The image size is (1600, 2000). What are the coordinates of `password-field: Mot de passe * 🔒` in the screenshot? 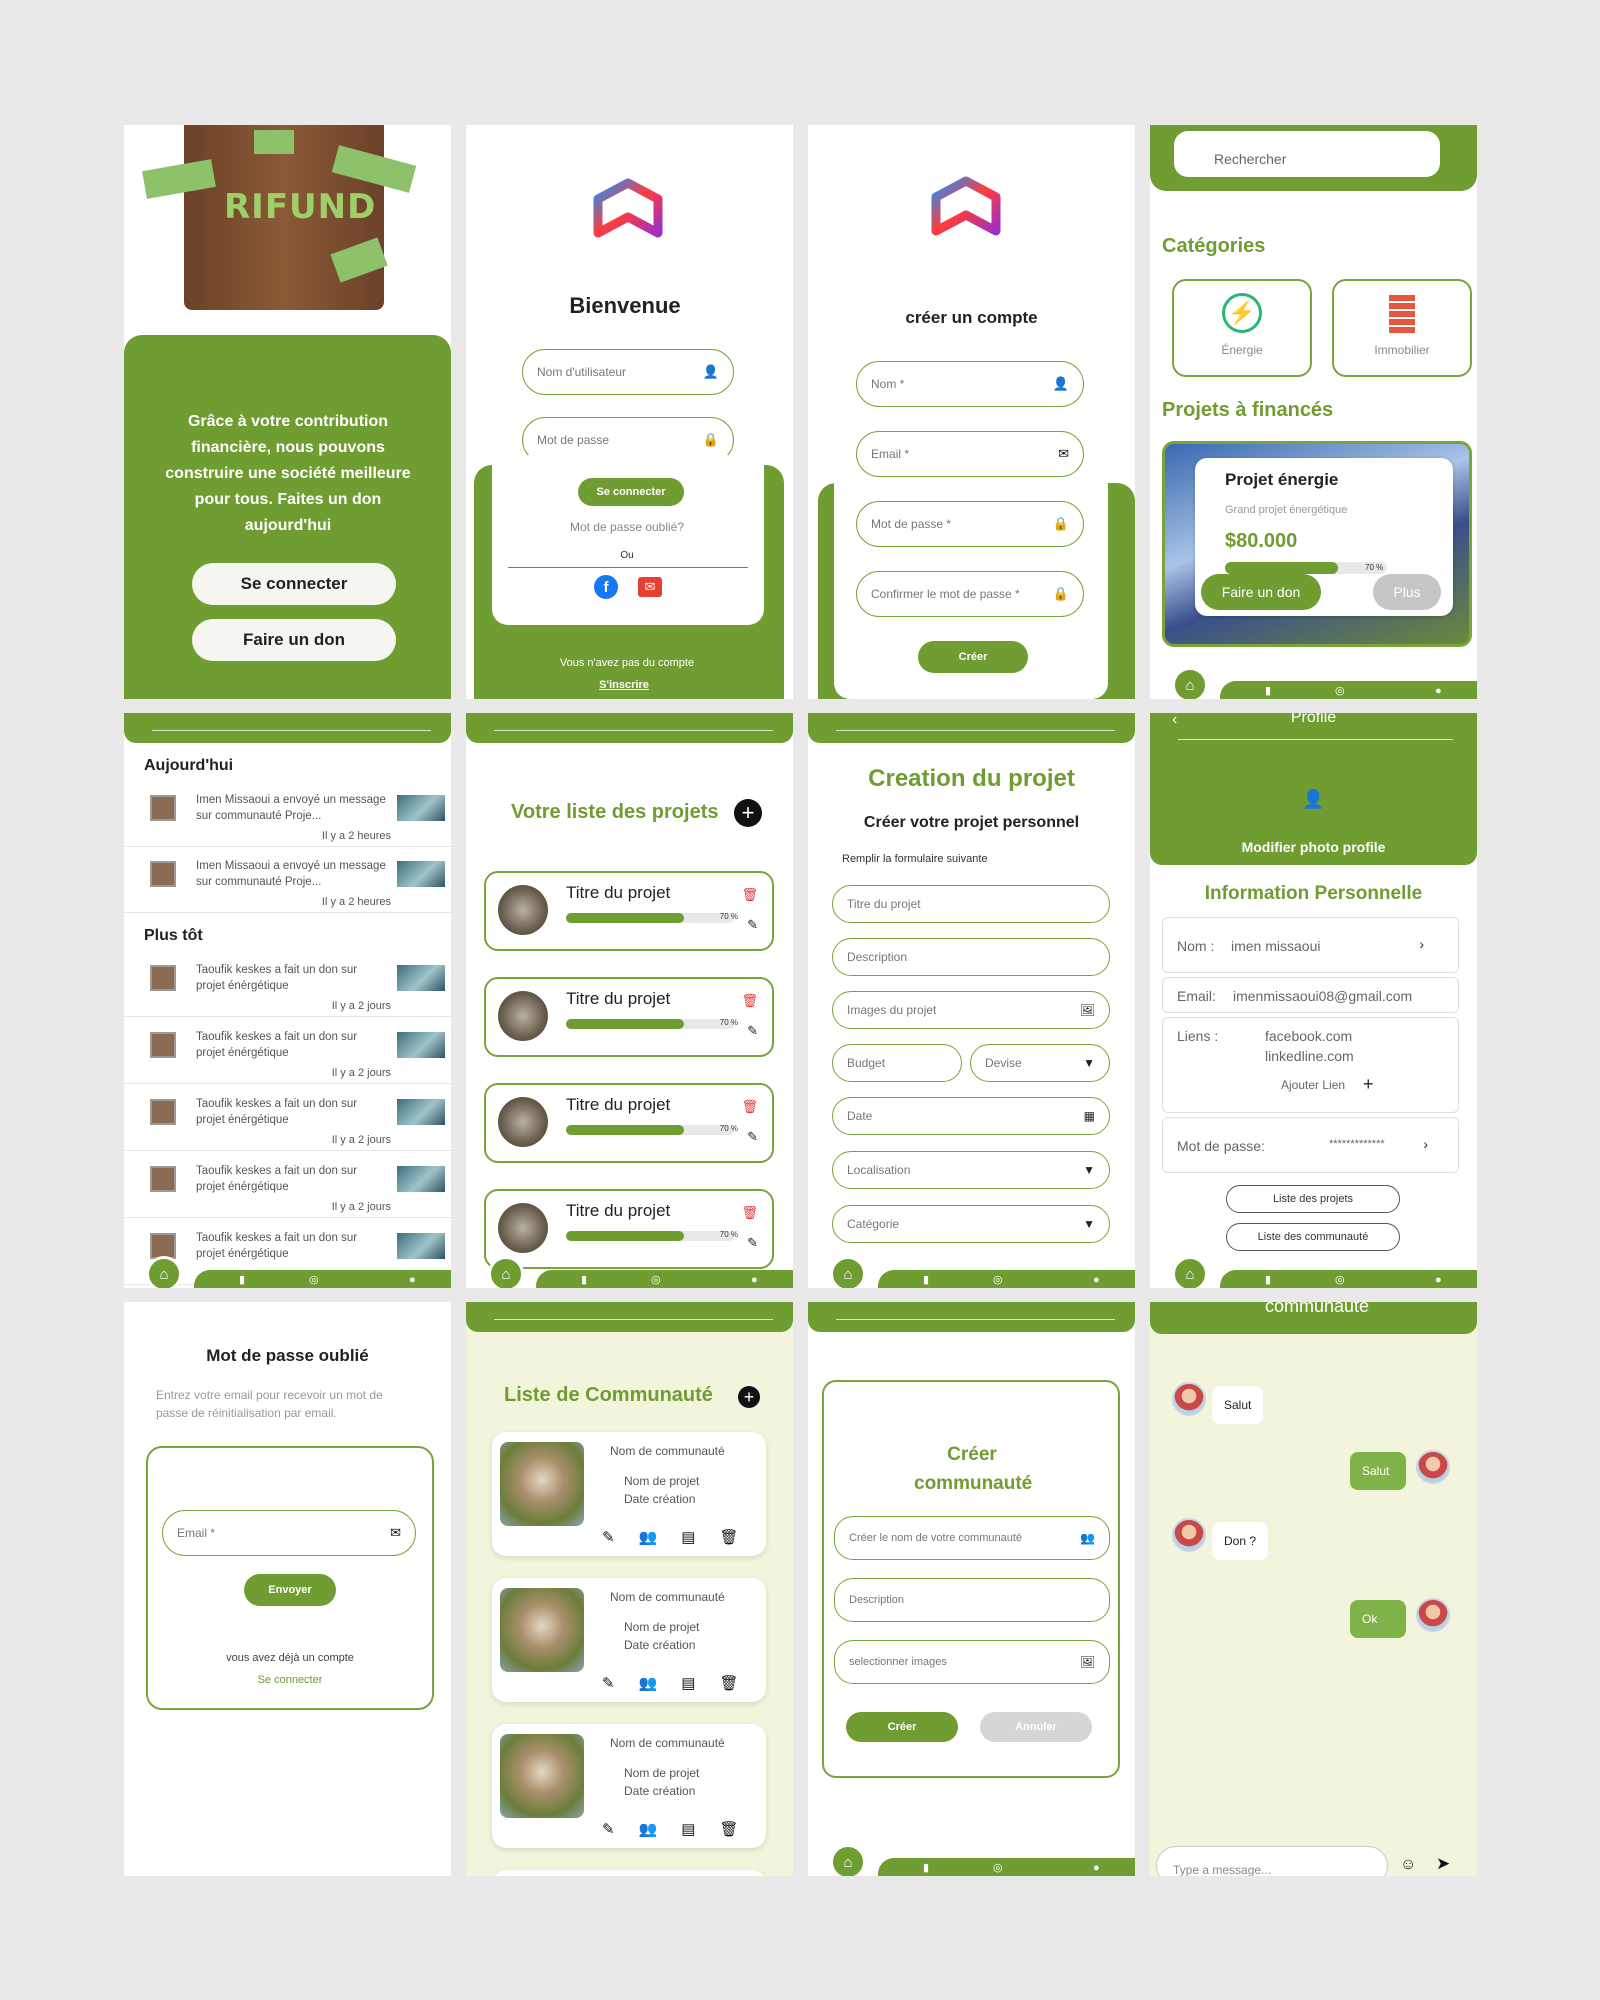 It's located at (970, 524).